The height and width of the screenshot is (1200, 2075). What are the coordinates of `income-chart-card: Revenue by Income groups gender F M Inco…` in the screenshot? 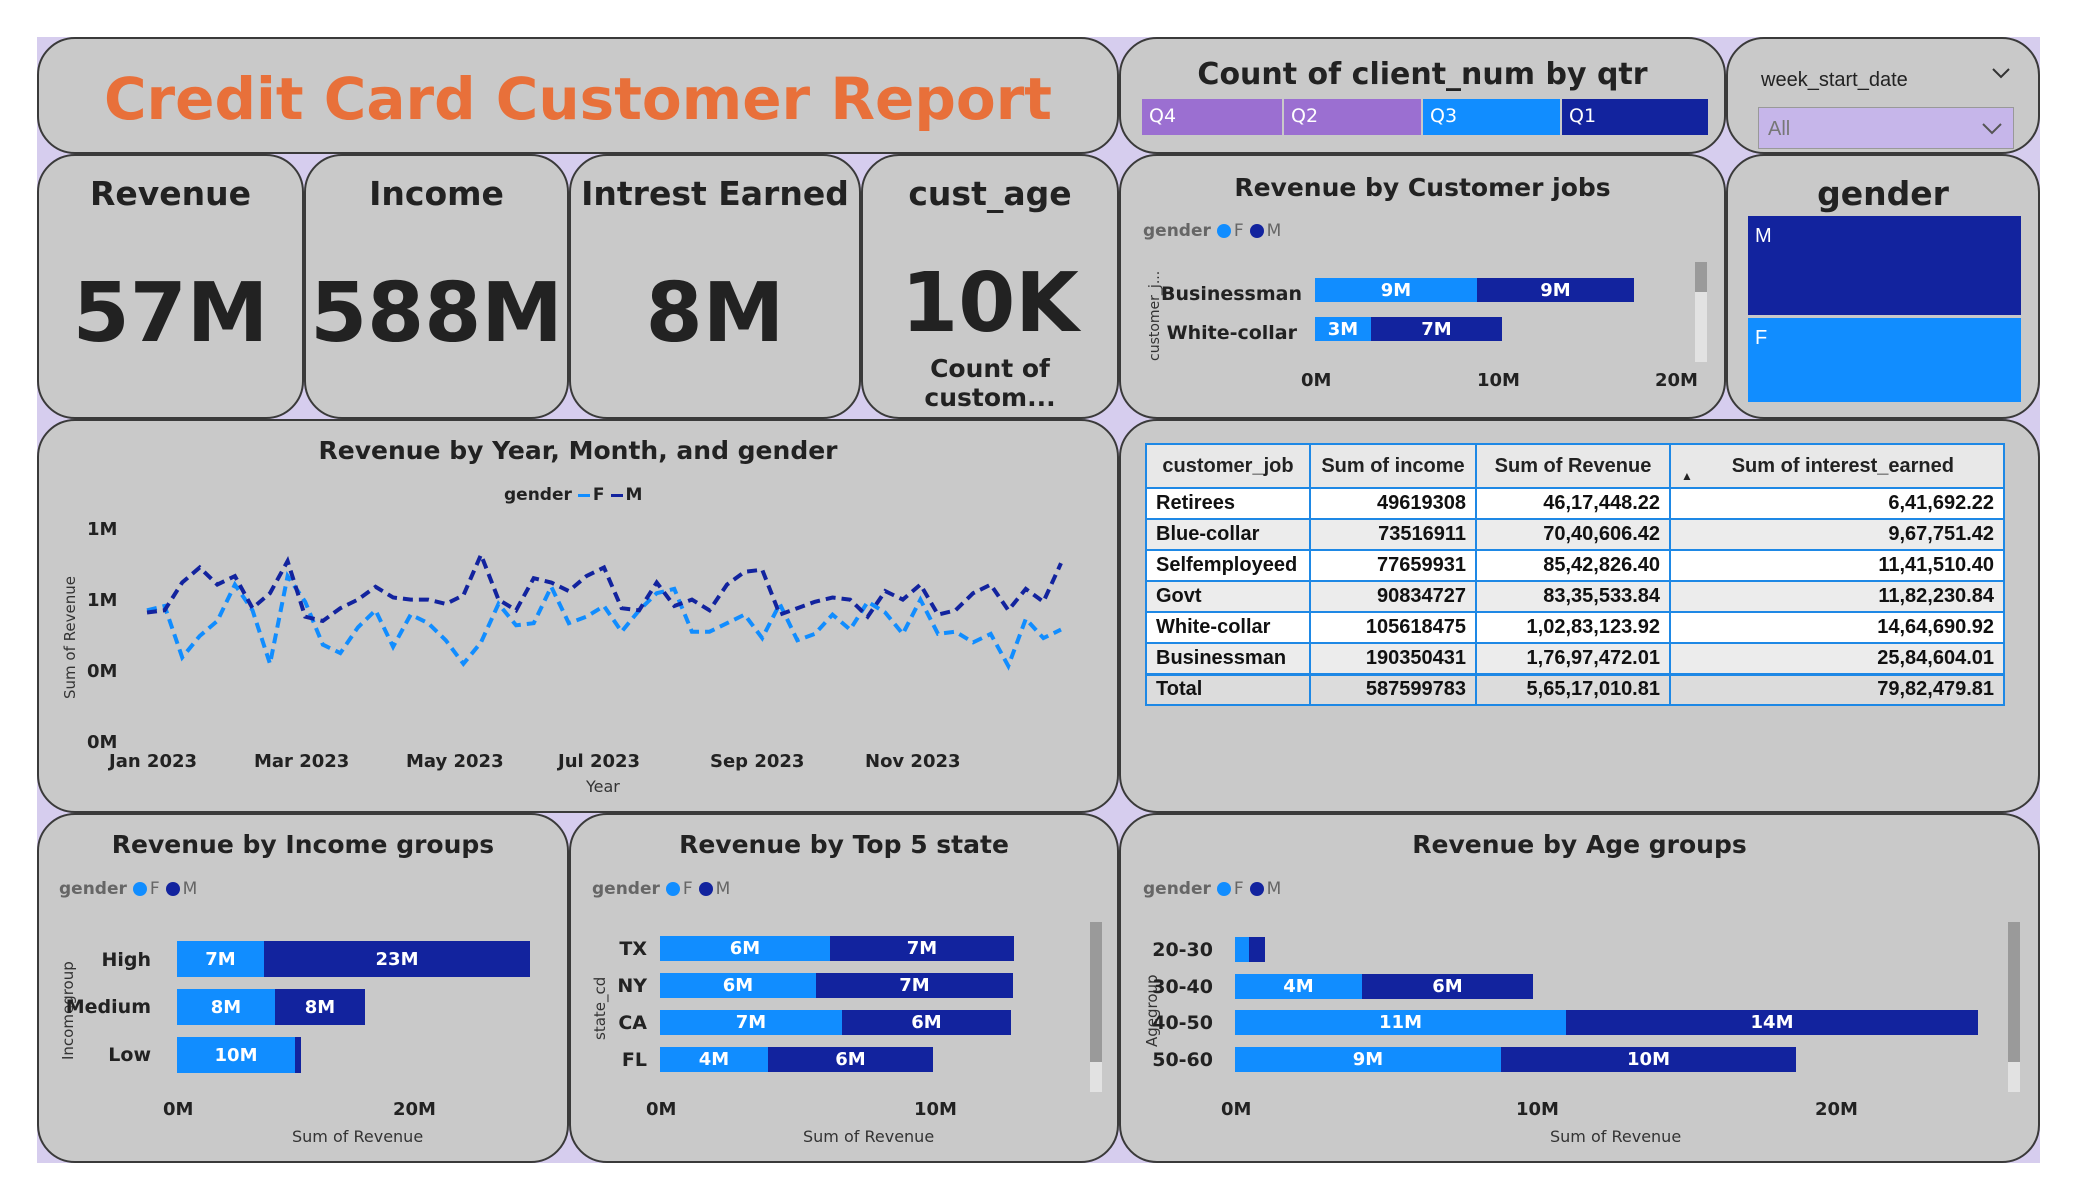 It's located at (303, 988).